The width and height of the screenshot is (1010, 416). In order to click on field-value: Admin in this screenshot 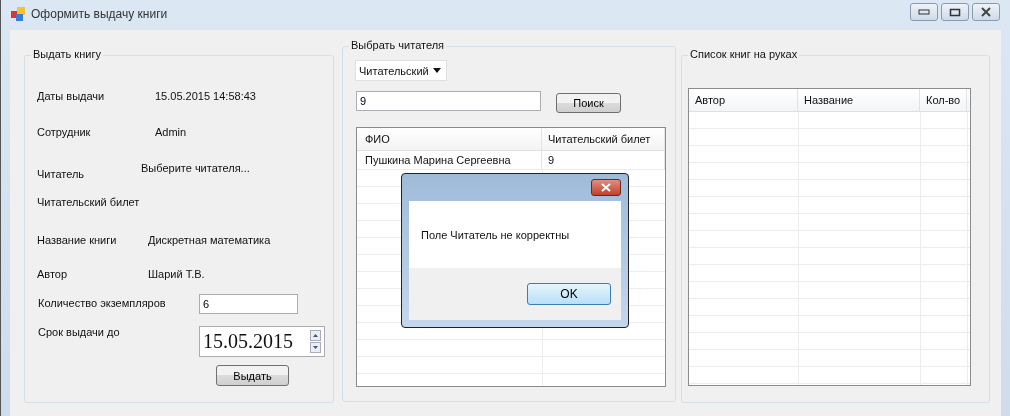, I will do `click(171, 132)`.